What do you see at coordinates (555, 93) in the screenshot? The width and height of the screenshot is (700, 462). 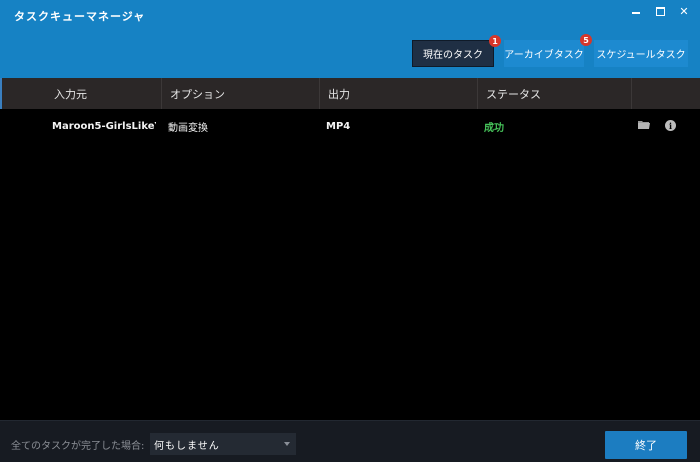 I see `column-header-status: ステータス` at bounding box center [555, 93].